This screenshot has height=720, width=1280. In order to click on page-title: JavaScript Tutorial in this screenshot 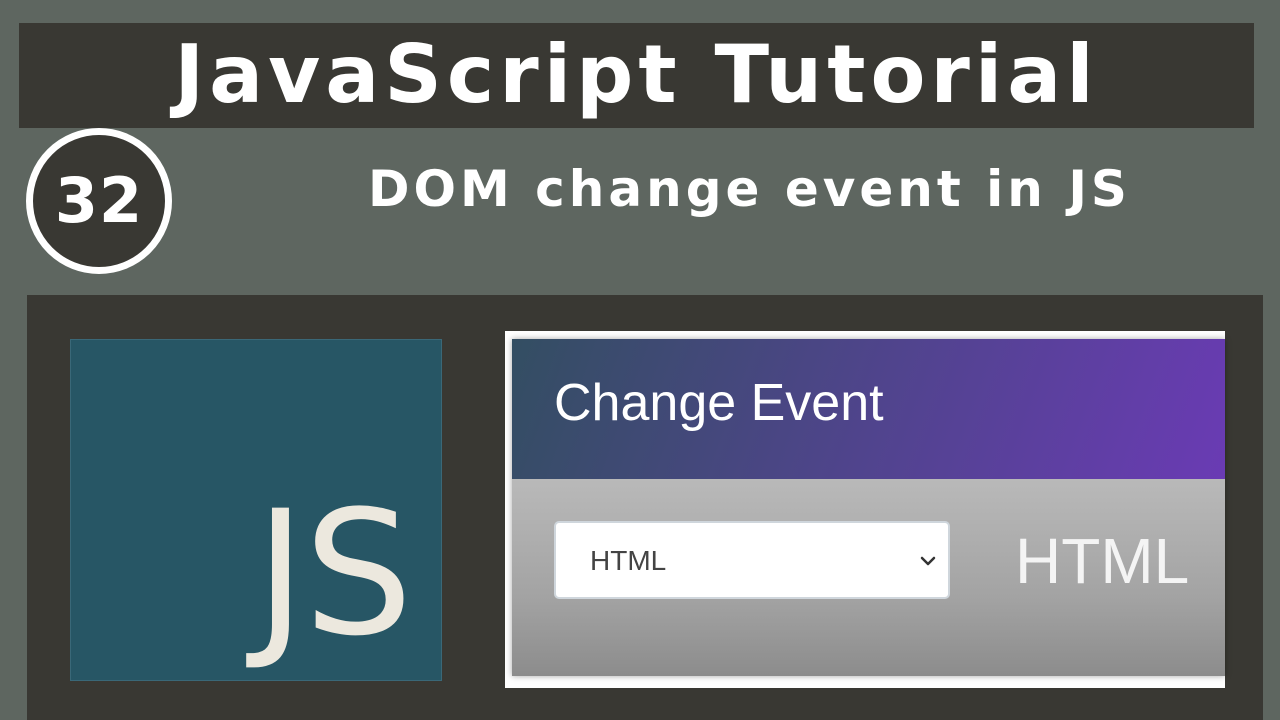, I will do `click(636, 74)`.